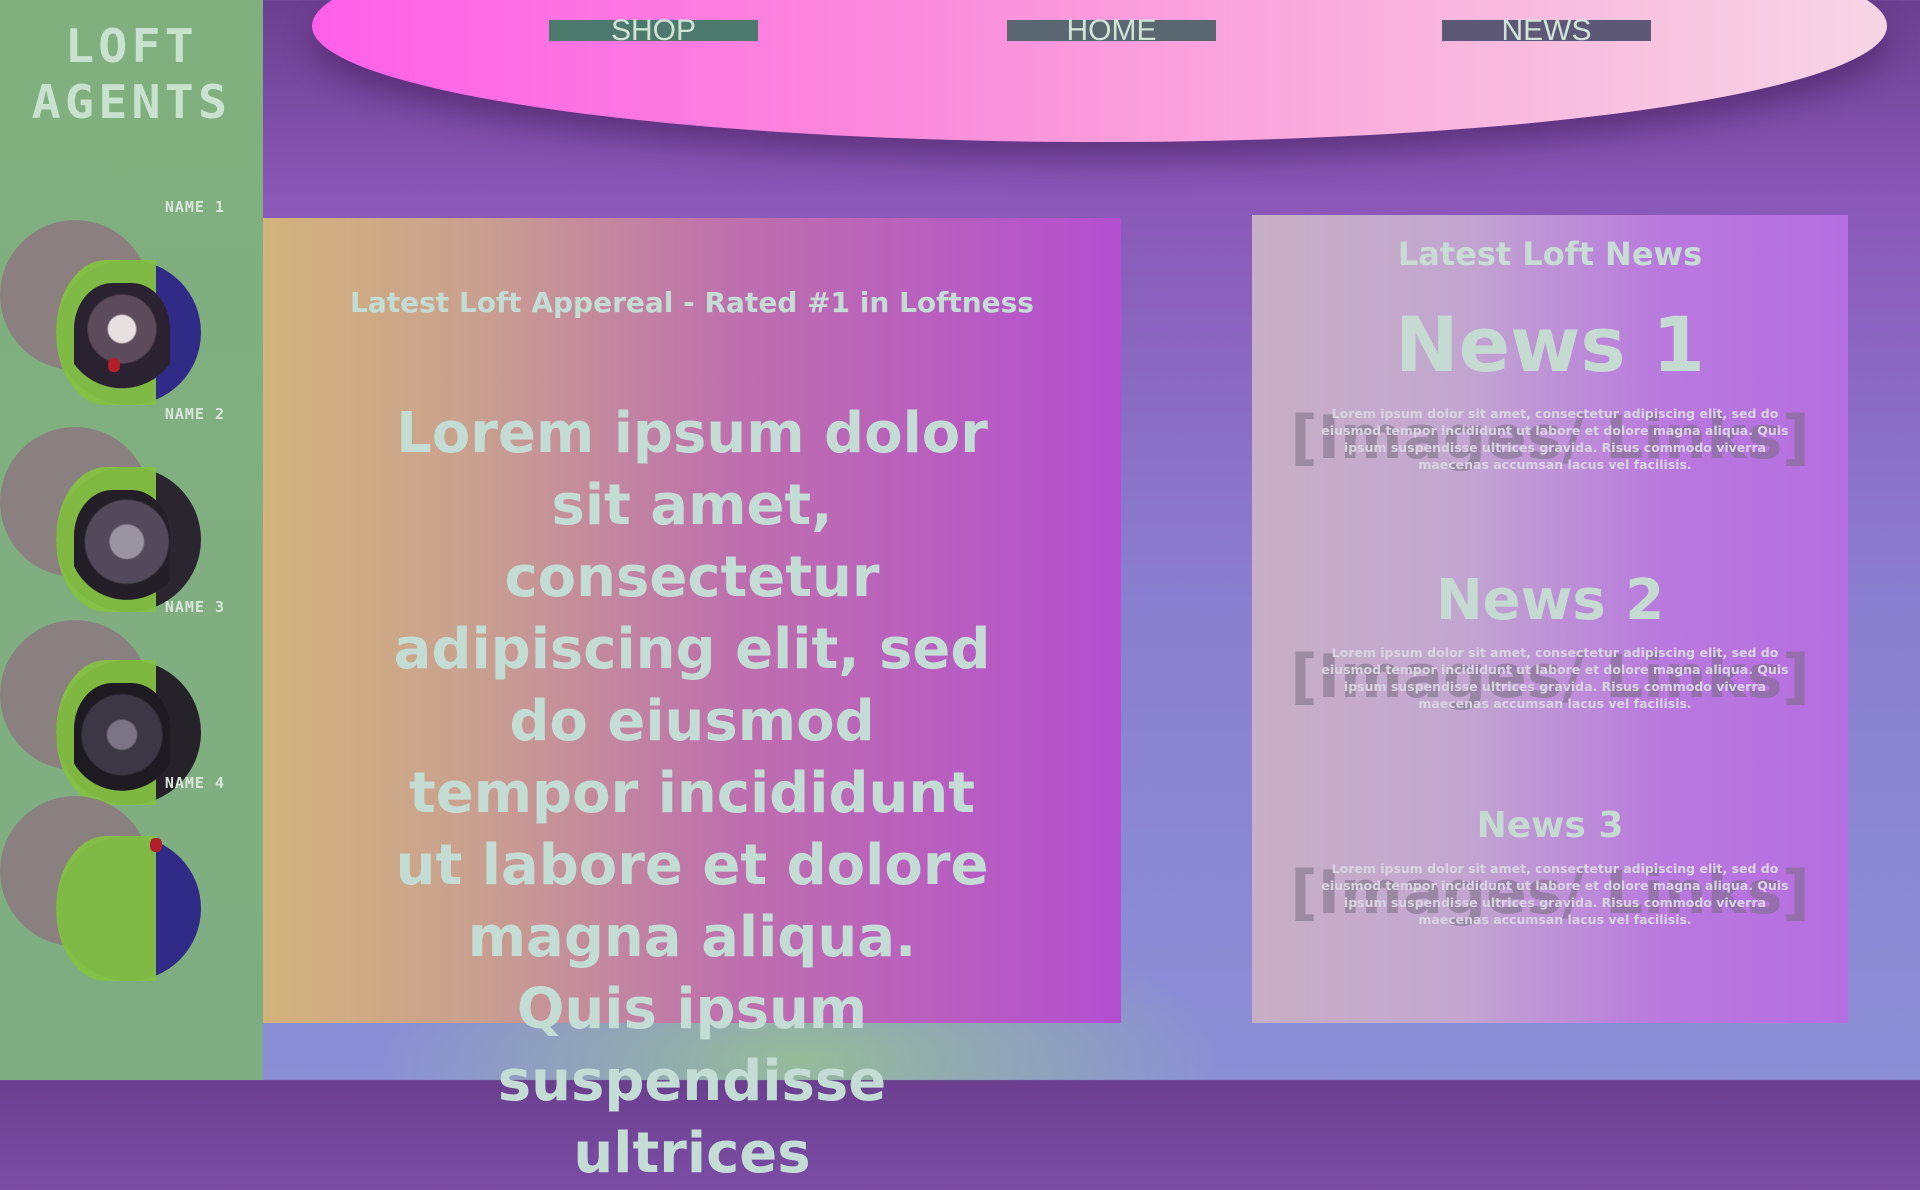  What do you see at coordinates (194, 607) in the screenshot?
I see `agent-name: NAME 3` at bounding box center [194, 607].